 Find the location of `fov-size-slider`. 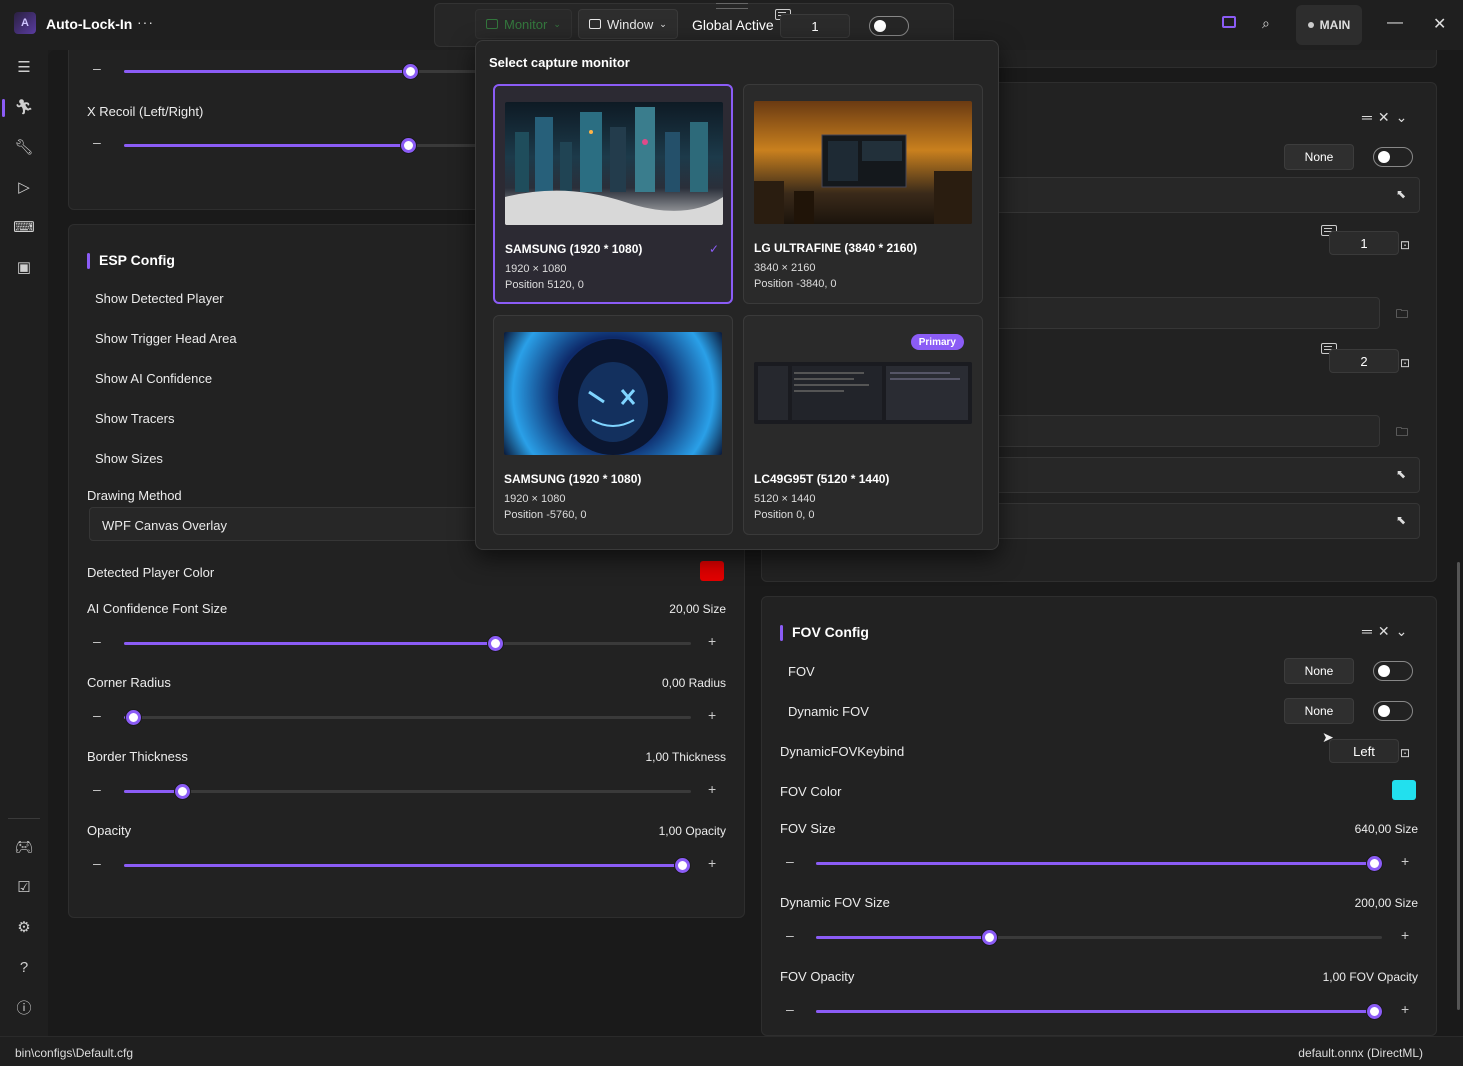

fov-size-slider is located at coordinates (1099, 863).